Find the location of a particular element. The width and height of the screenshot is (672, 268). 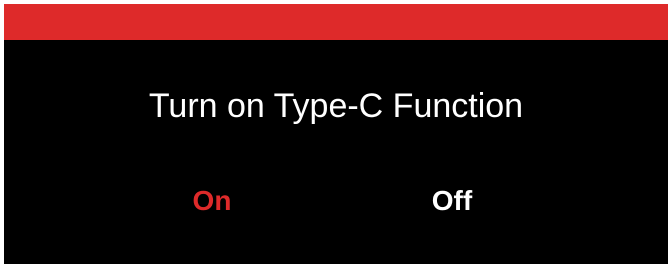

on-option-button: On is located at coordinates (212, 201).